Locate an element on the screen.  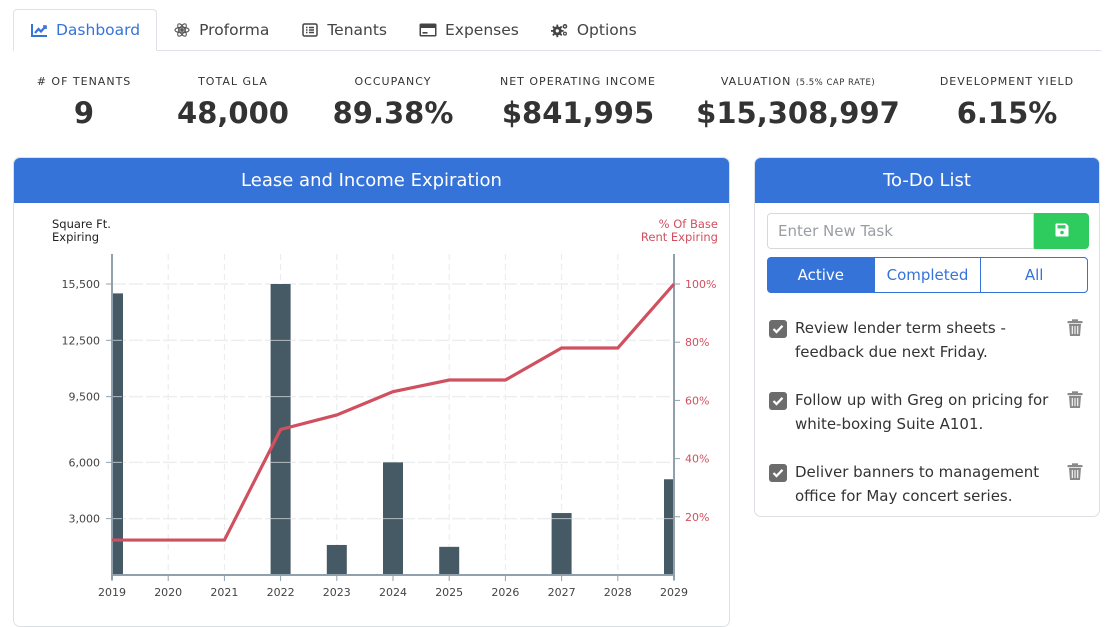
x-tick-label: 2026 is located at coordinates (505, 592).